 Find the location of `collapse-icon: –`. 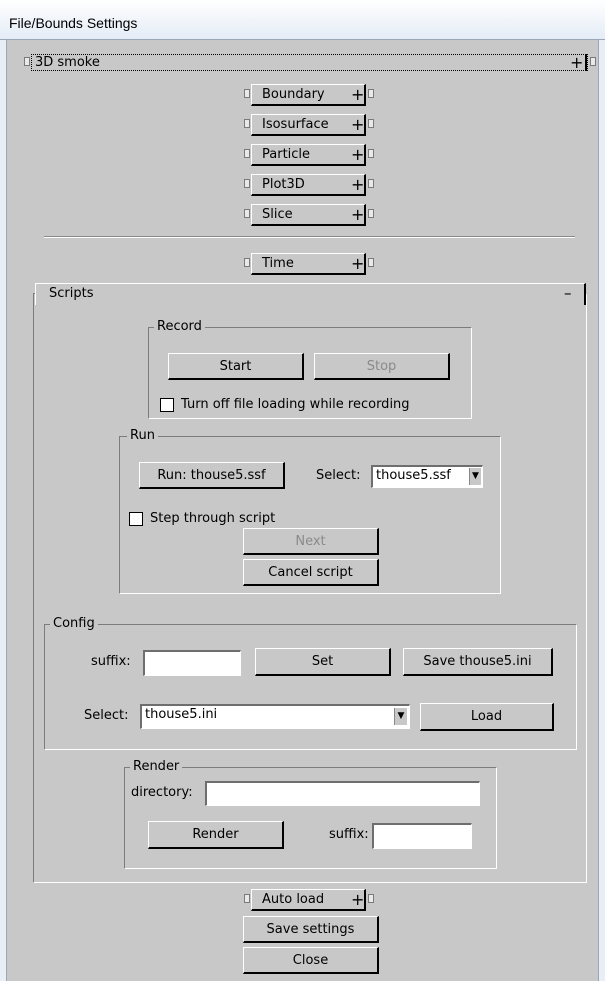

collapse-icon: – is located at coordinates (568, 293).